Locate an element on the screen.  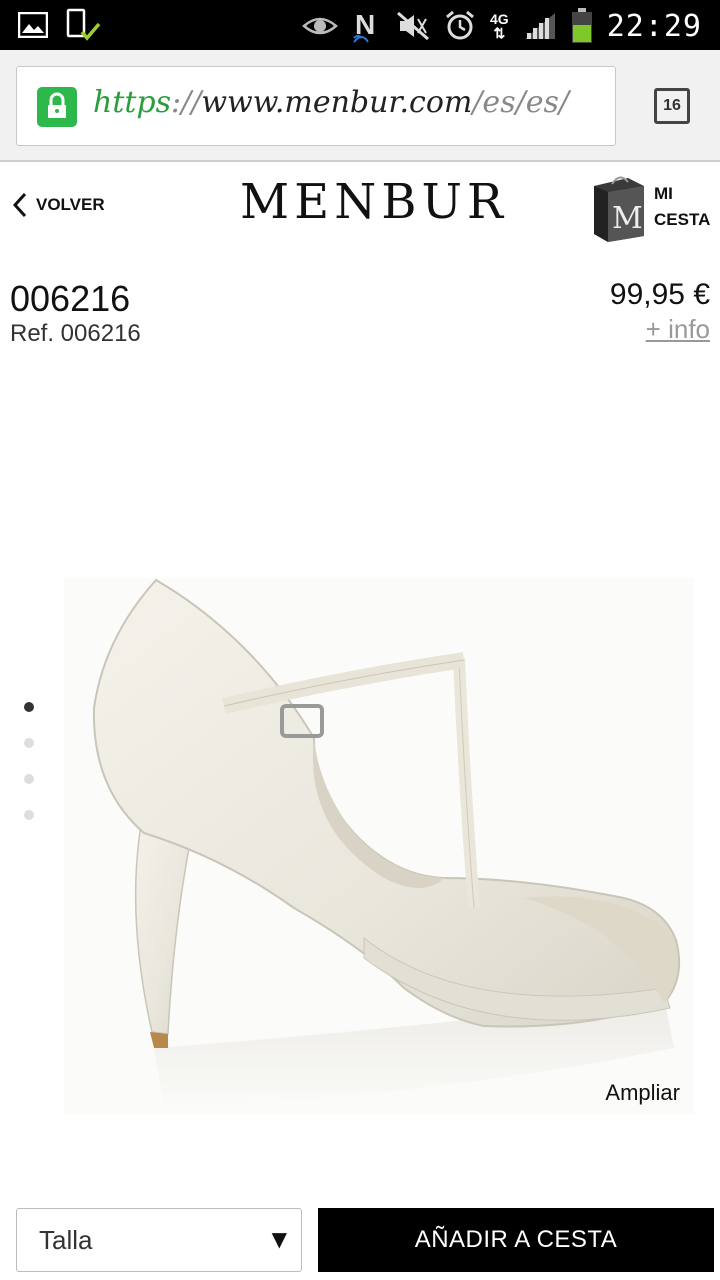
site-header: VOLVER MENBUR M MI CESTA is located at coordinates (360, 205).